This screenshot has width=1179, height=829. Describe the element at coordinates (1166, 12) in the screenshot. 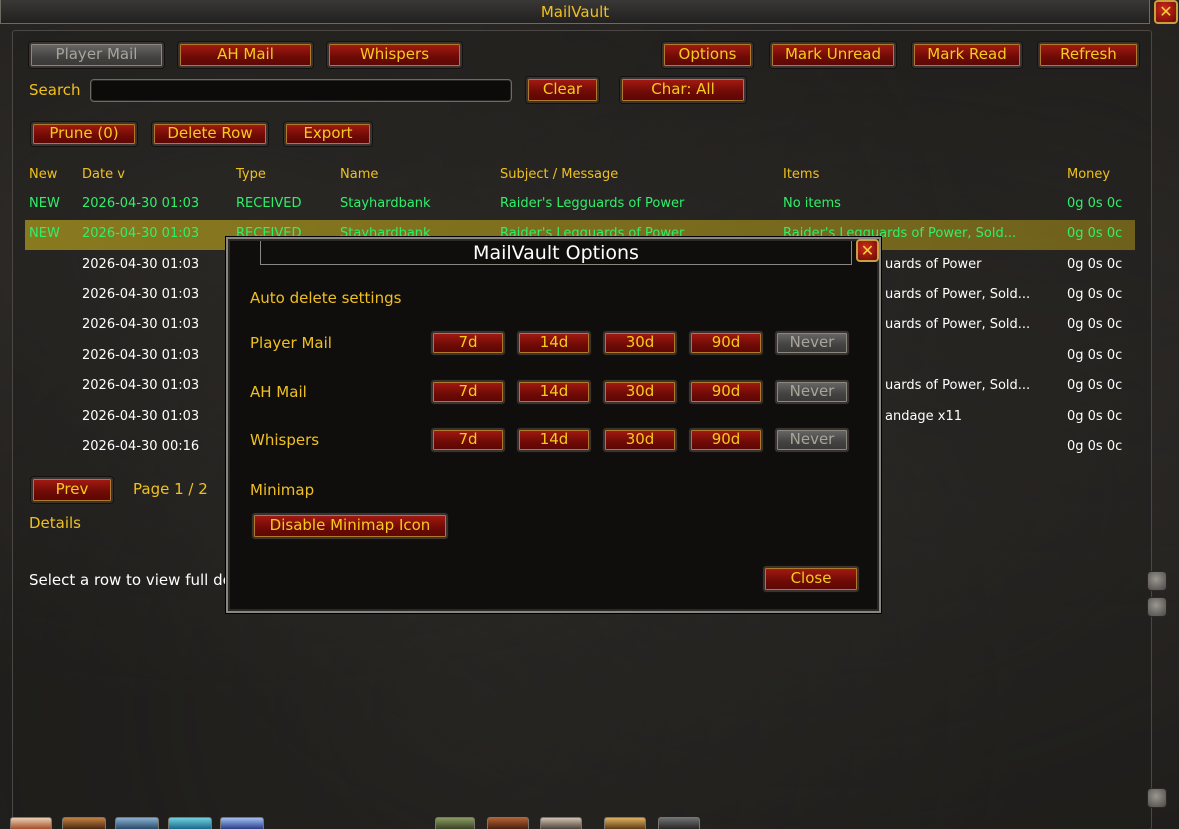

I see `window-close-button: ✕` at that location.